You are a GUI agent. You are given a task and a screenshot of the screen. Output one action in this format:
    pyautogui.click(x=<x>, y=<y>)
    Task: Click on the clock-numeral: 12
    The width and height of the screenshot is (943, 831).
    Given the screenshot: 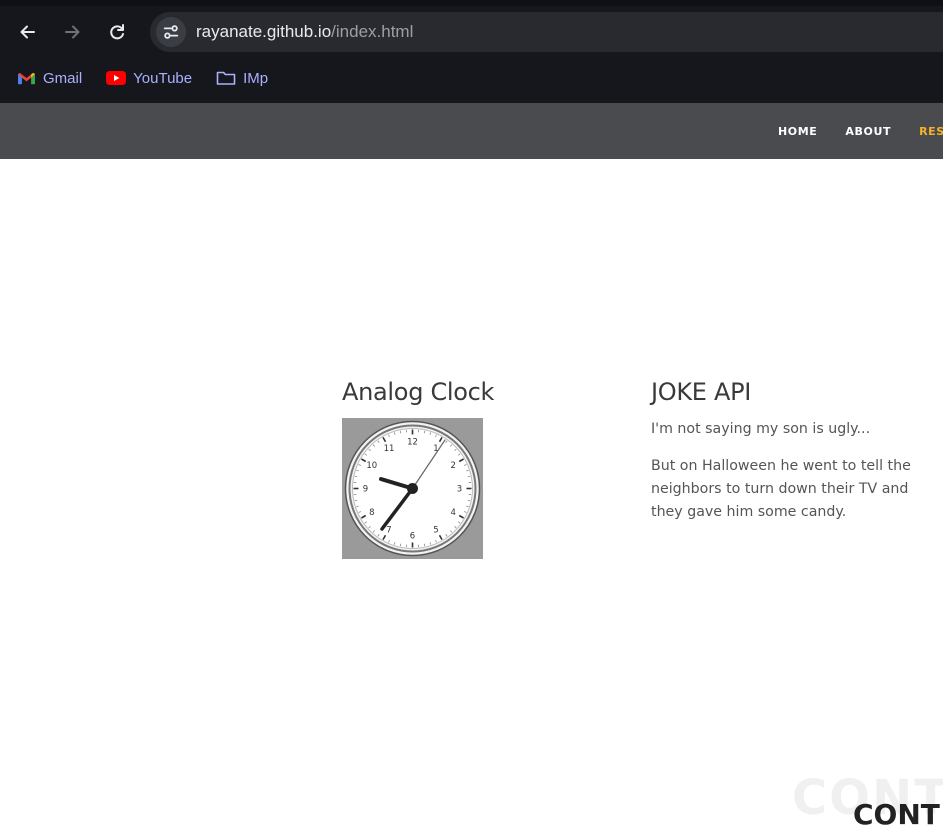 What is the action you would take?
    pyautogui.click(x=412, y=443)
    